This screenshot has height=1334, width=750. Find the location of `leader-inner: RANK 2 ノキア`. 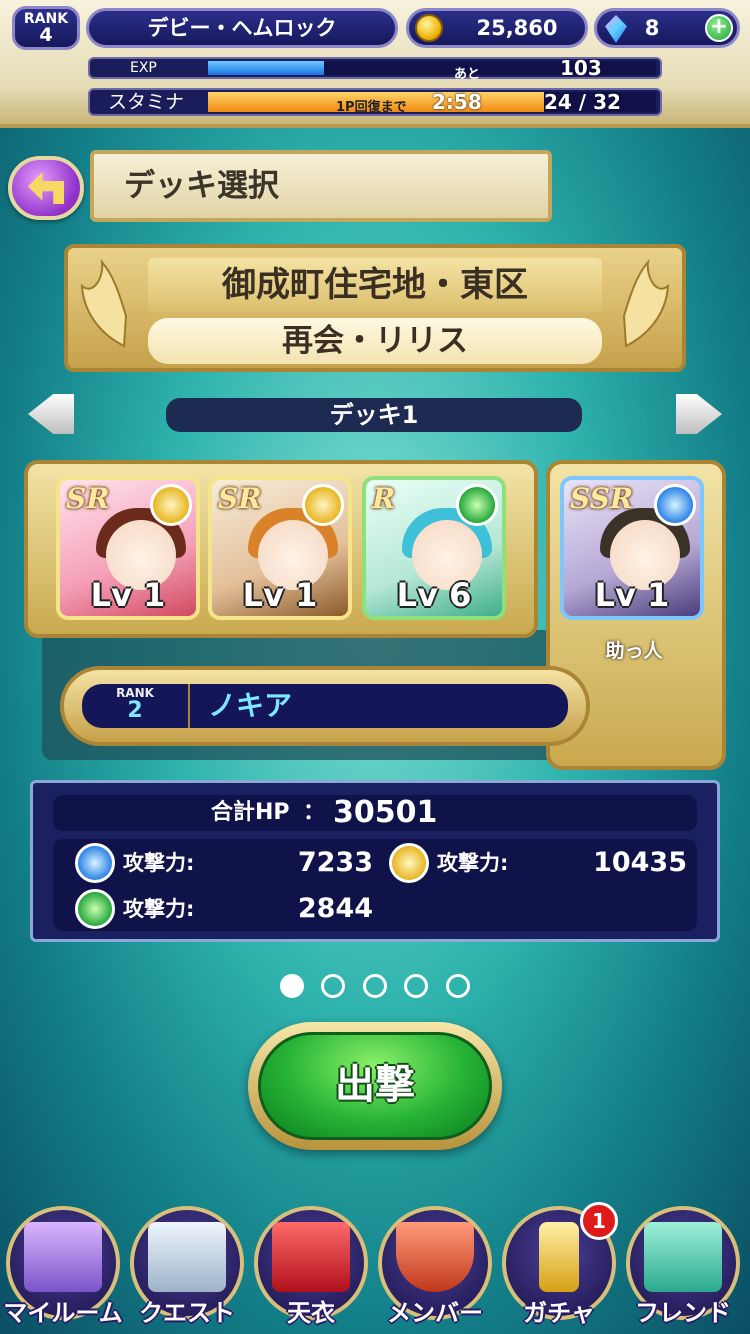

leader-inner: RANK 2 ノキア is located at coordinates (325, 706).